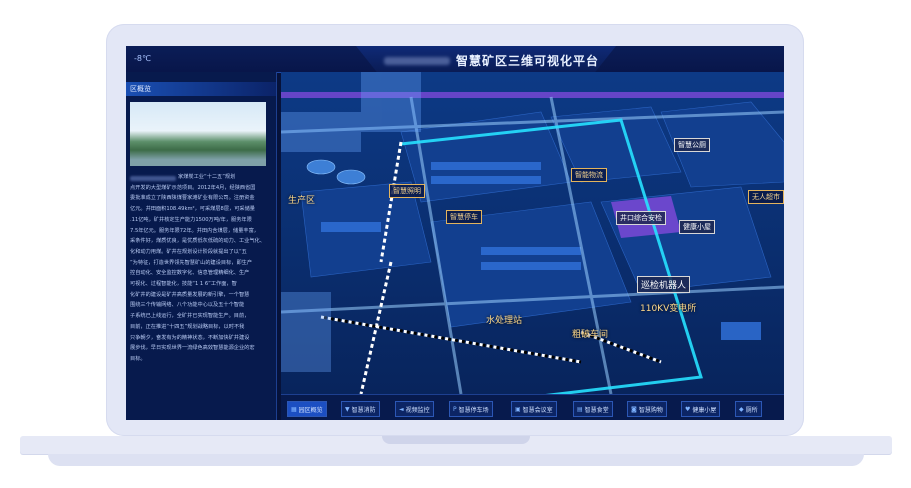  Describe the element at coordinates (142, 58) in the screenshot. I see `temperature-readout: -8℃` at that location.